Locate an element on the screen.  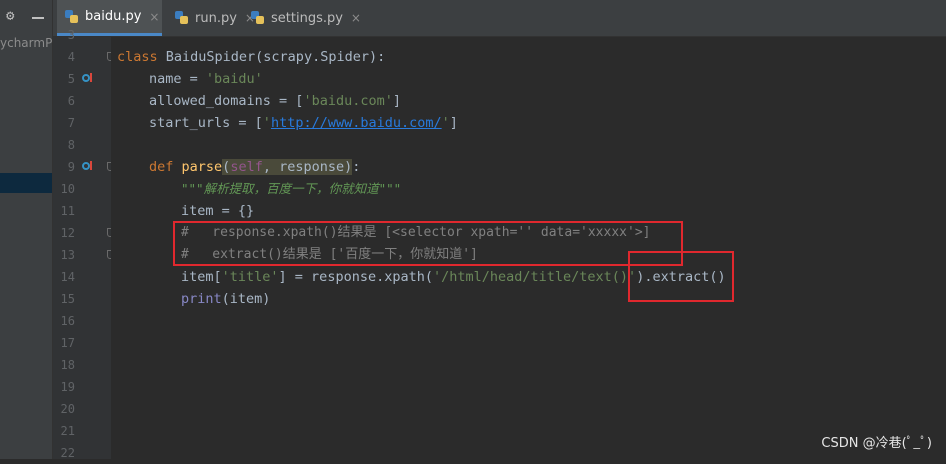
editor-tab-bar: baidu.py × run.py × settings.py × is located at coordinates (499, 18).